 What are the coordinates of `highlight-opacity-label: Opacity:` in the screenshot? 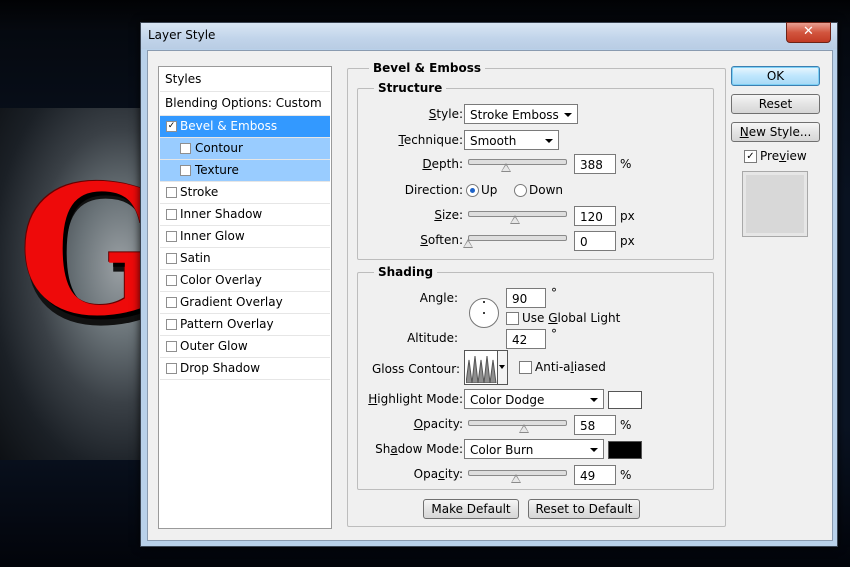 It's located at (438, 424).